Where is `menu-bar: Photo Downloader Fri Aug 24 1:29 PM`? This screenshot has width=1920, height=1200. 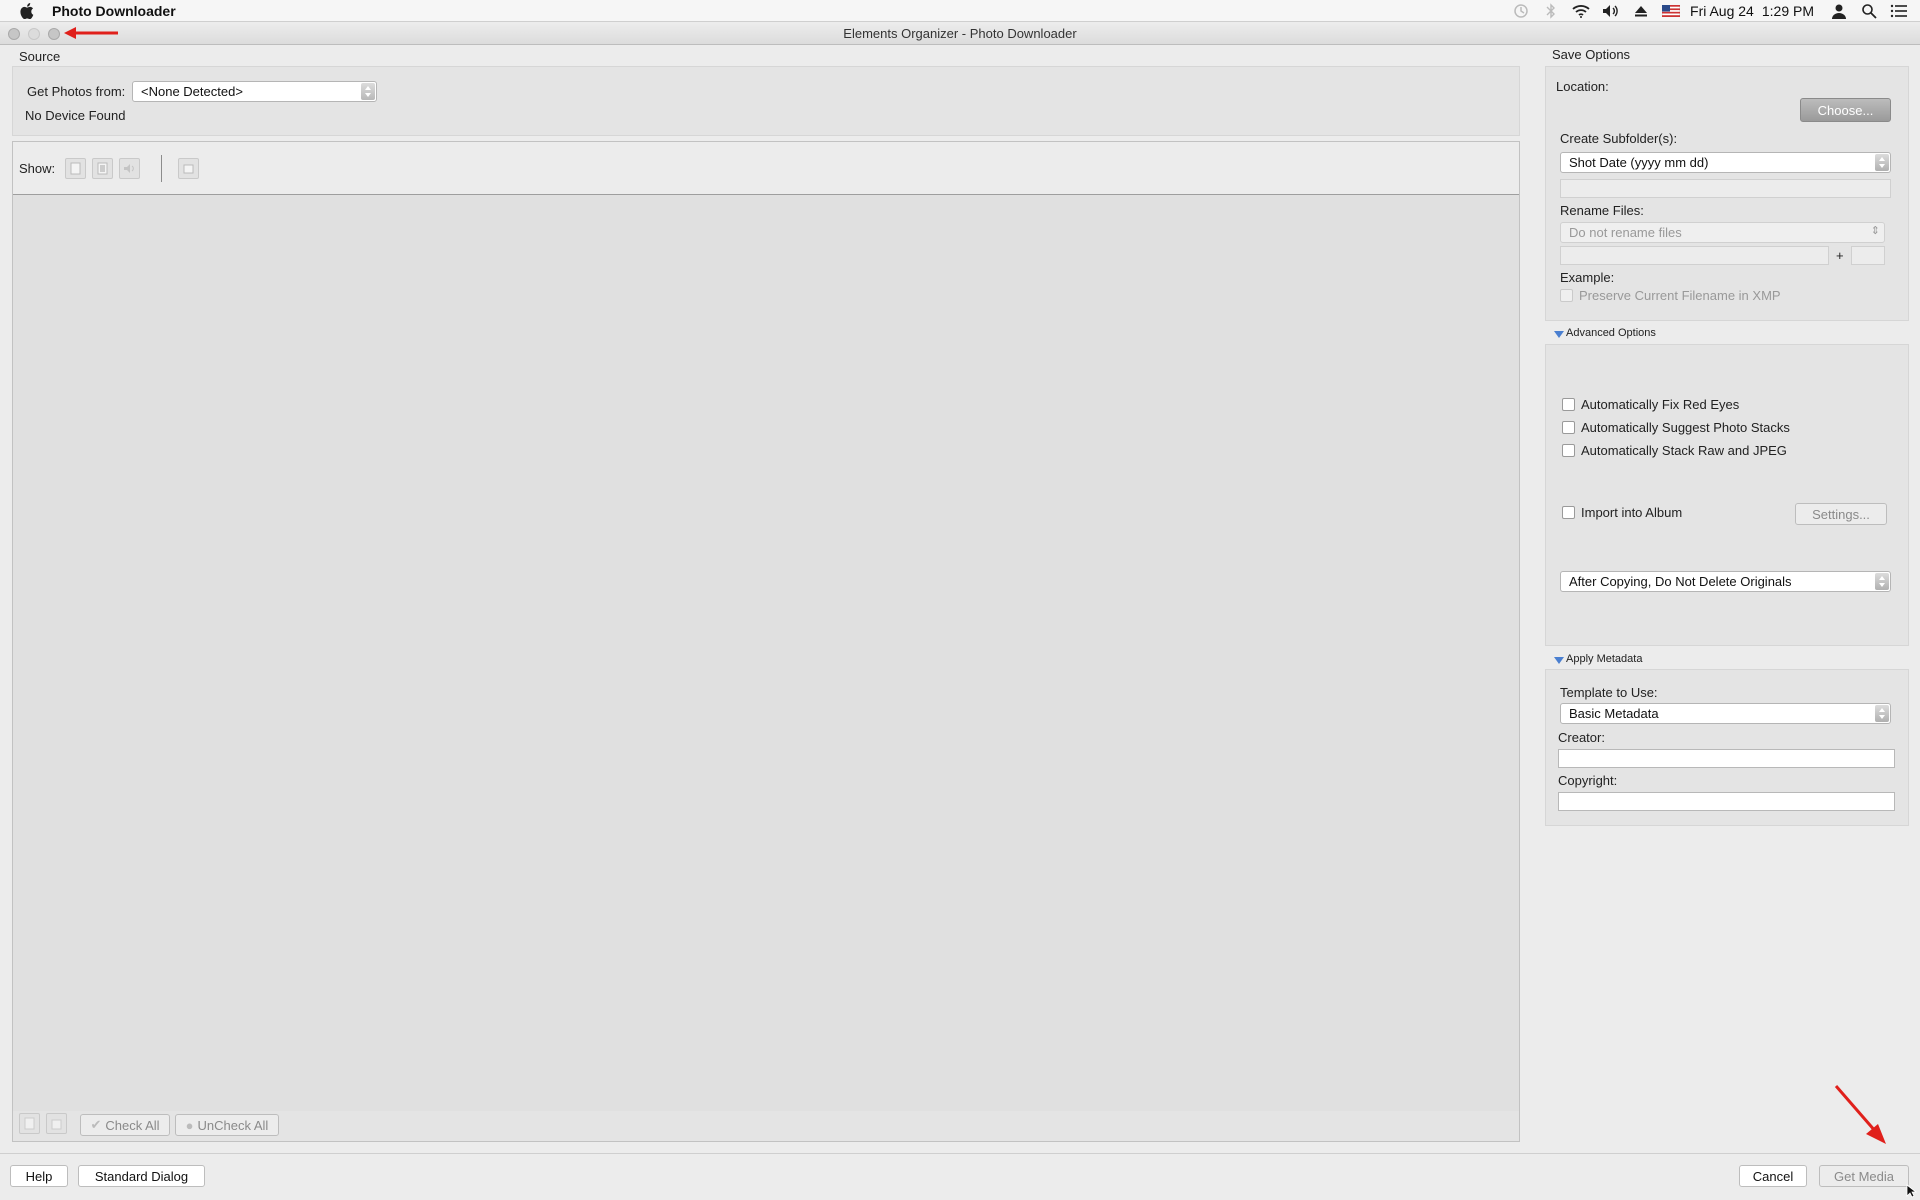 menu-bar: Photo Downloader Fri Aug 24 1:29 PM is located at coordinates (960, 11).